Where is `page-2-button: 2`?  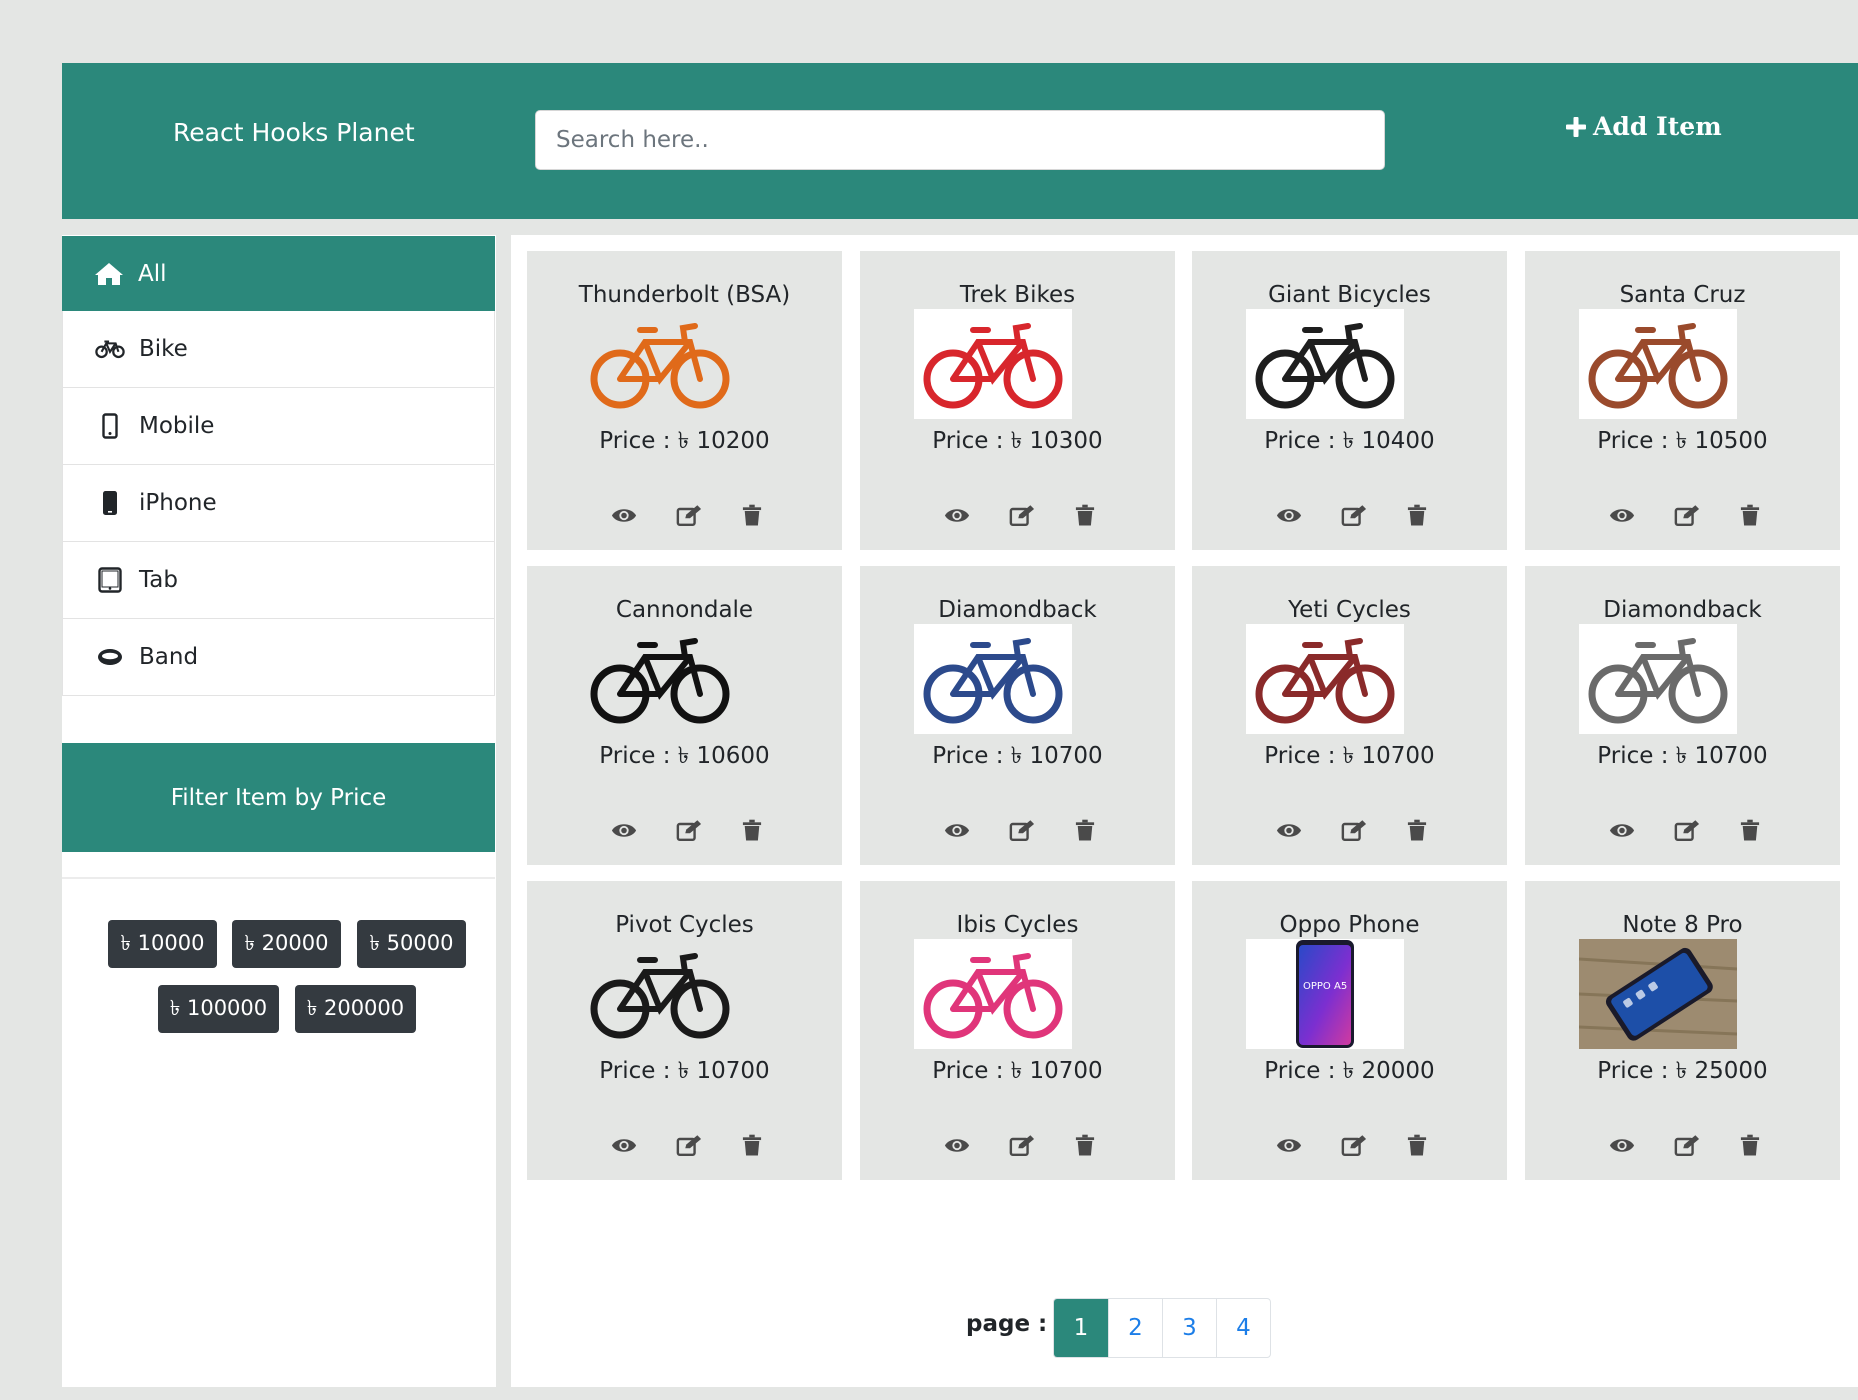
page-2-button: 2 is located at coordinates (1135, 1328).